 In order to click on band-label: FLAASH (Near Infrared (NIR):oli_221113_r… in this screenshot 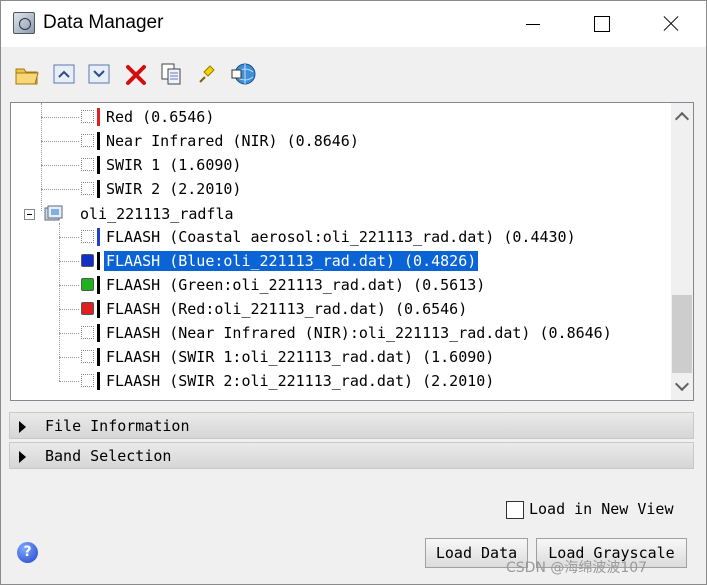, I will do `click(359, 333)`.